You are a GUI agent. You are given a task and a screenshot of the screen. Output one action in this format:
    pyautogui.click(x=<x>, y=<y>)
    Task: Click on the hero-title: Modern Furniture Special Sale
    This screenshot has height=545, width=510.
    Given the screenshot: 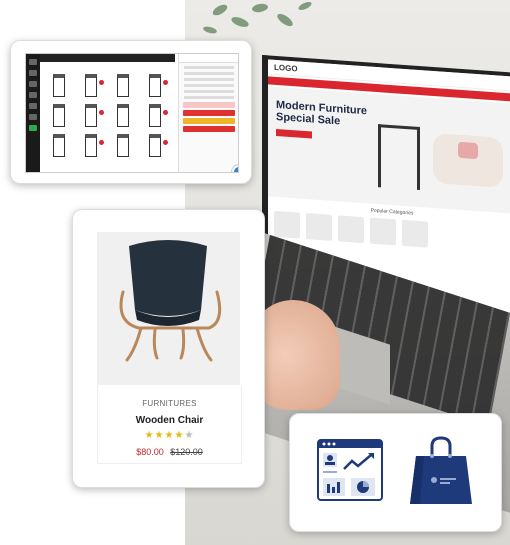 What is the action you would take?
    pyautogui.click(x=322, y=113)
    